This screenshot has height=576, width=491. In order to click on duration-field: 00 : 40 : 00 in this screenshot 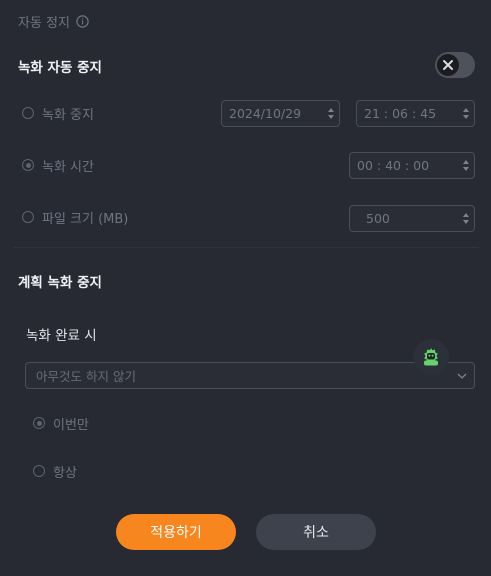, I will do `click(412, 165)`.